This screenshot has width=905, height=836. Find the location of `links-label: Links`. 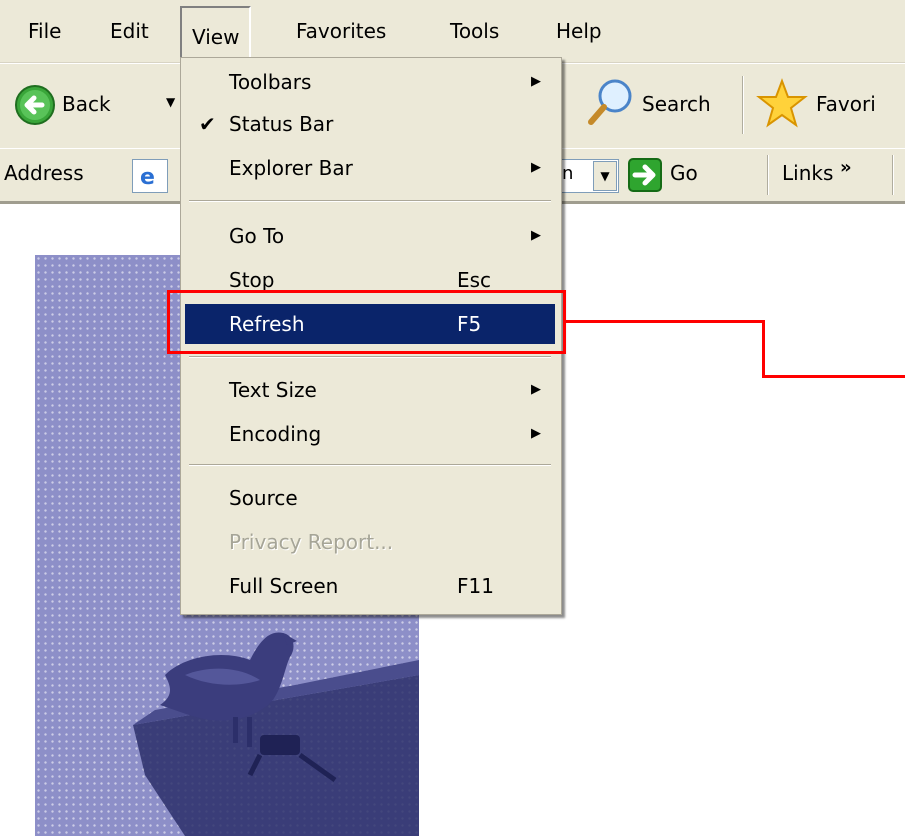

links-label: Links is located at coordinates (807, 173).